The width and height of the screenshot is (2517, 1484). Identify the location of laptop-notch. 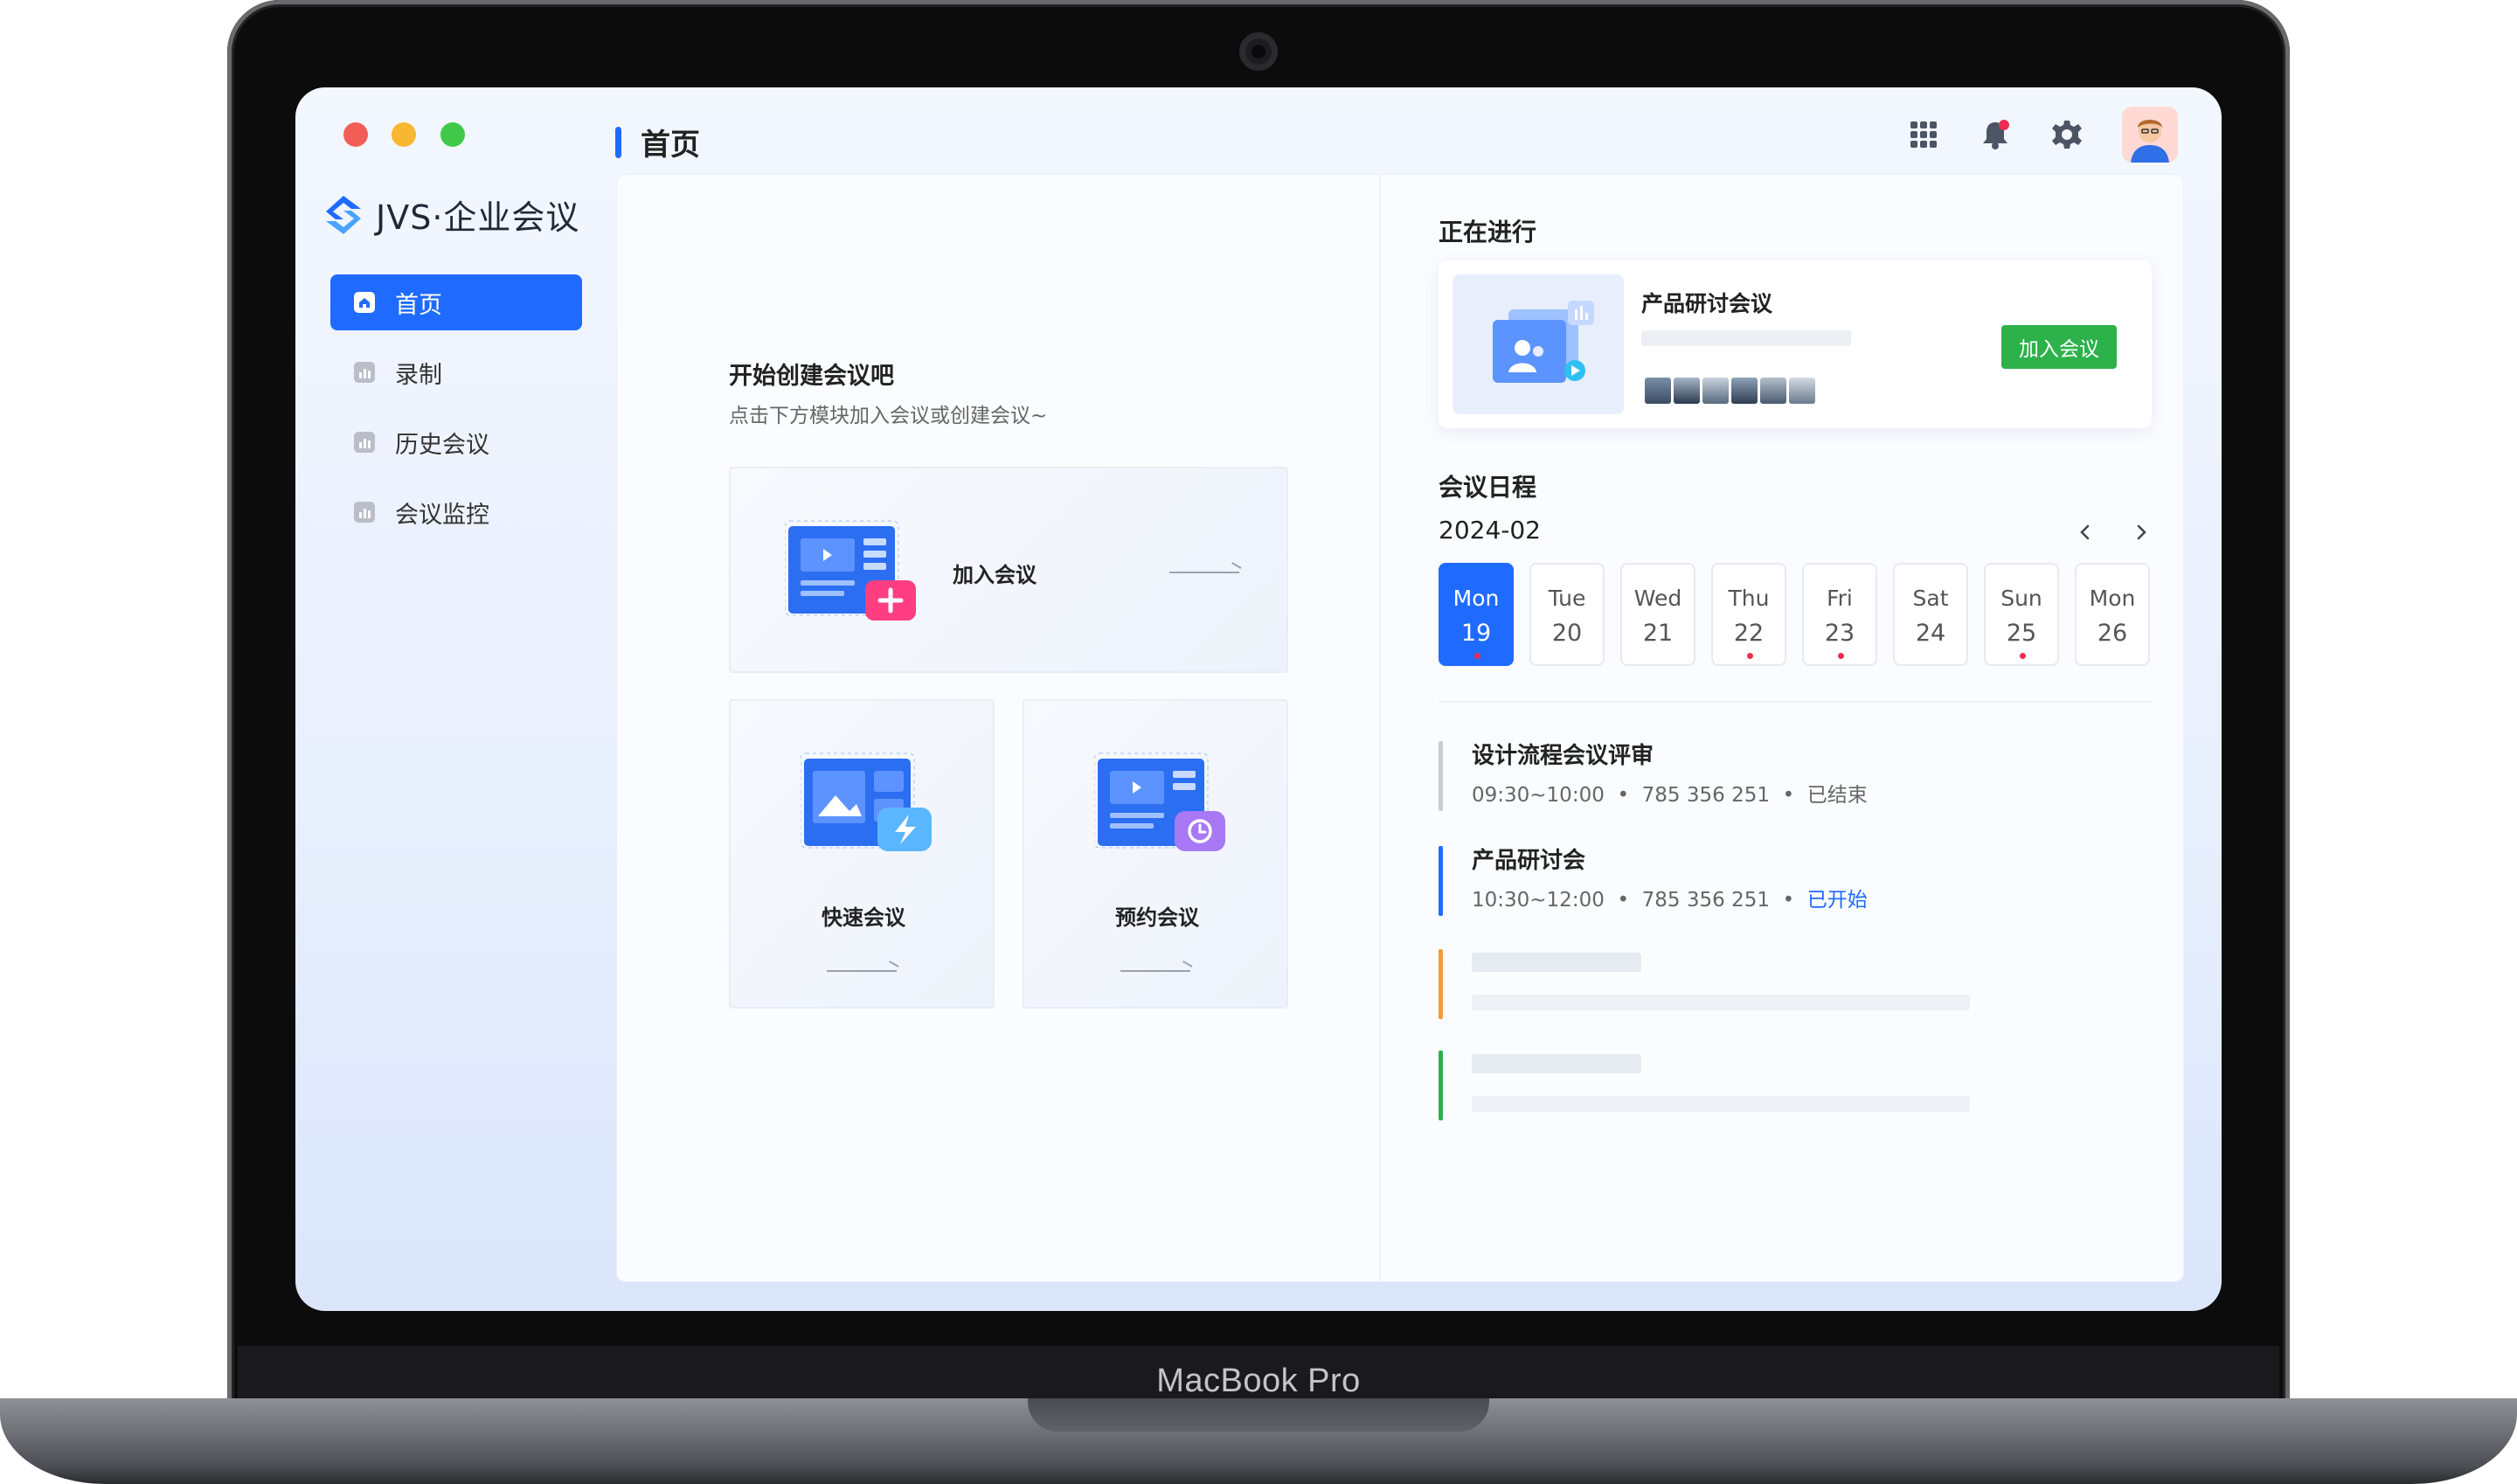
(1258, 1415).